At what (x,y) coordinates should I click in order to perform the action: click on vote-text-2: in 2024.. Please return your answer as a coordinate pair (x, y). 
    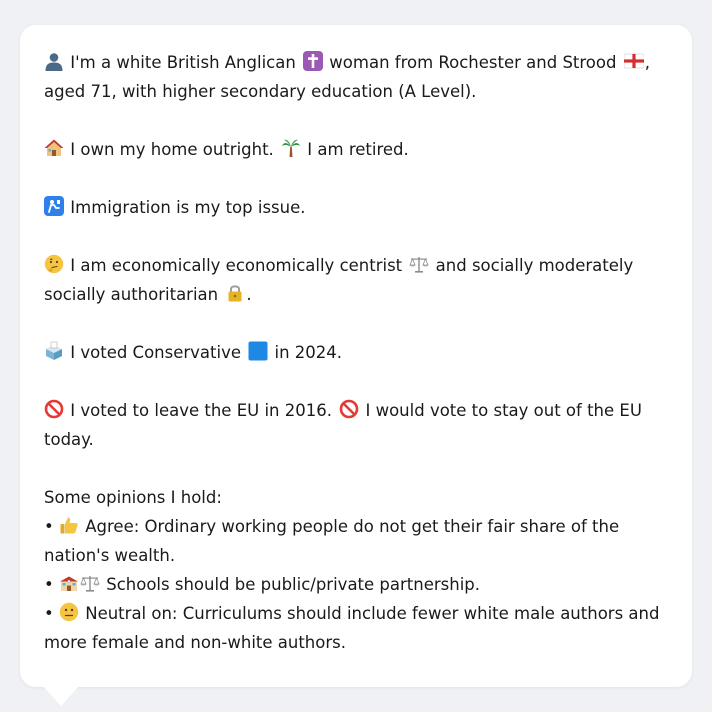
    Looking at the image, I should click on (308, 352).